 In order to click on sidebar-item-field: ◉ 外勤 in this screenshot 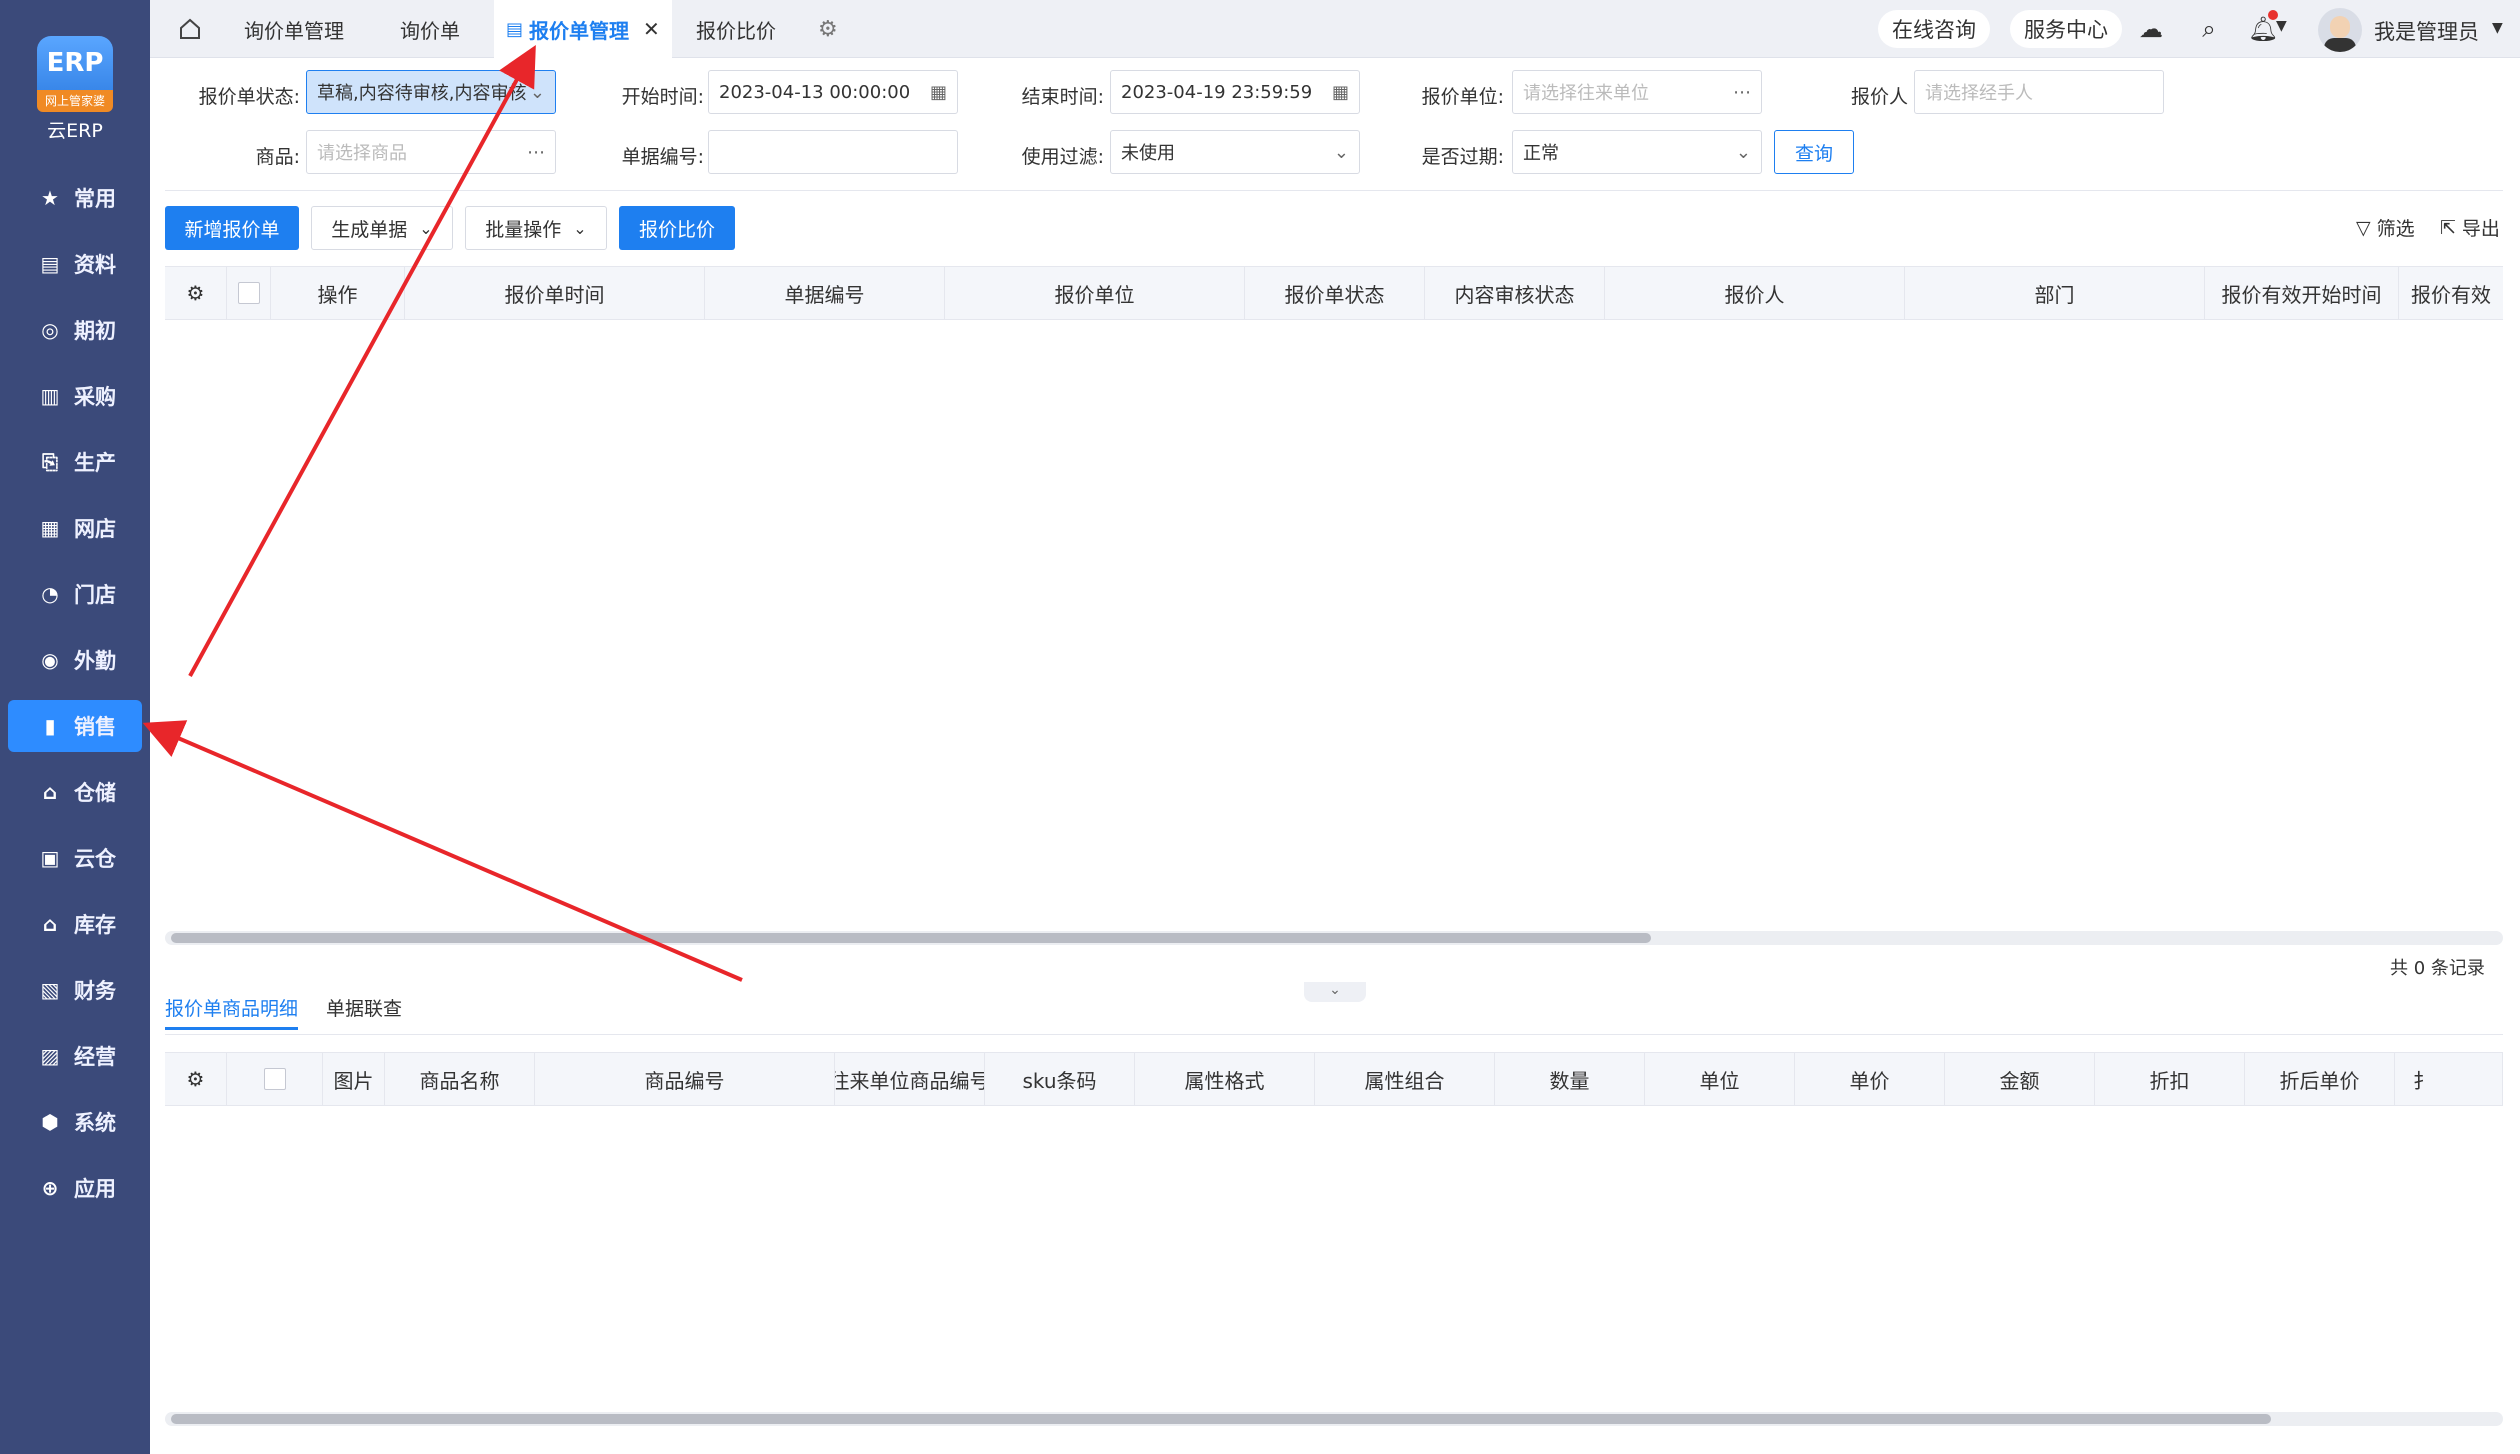, I will do `click(75, 660)`.